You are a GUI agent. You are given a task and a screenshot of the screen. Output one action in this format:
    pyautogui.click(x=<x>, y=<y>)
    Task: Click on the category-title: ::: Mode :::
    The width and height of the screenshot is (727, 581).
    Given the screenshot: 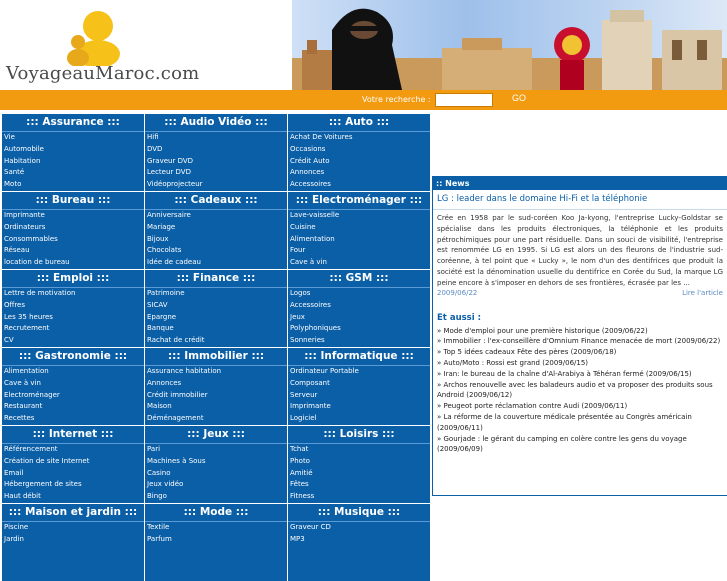 What is the action you would take?
    pyautogui.click(x=216, y=513)
    